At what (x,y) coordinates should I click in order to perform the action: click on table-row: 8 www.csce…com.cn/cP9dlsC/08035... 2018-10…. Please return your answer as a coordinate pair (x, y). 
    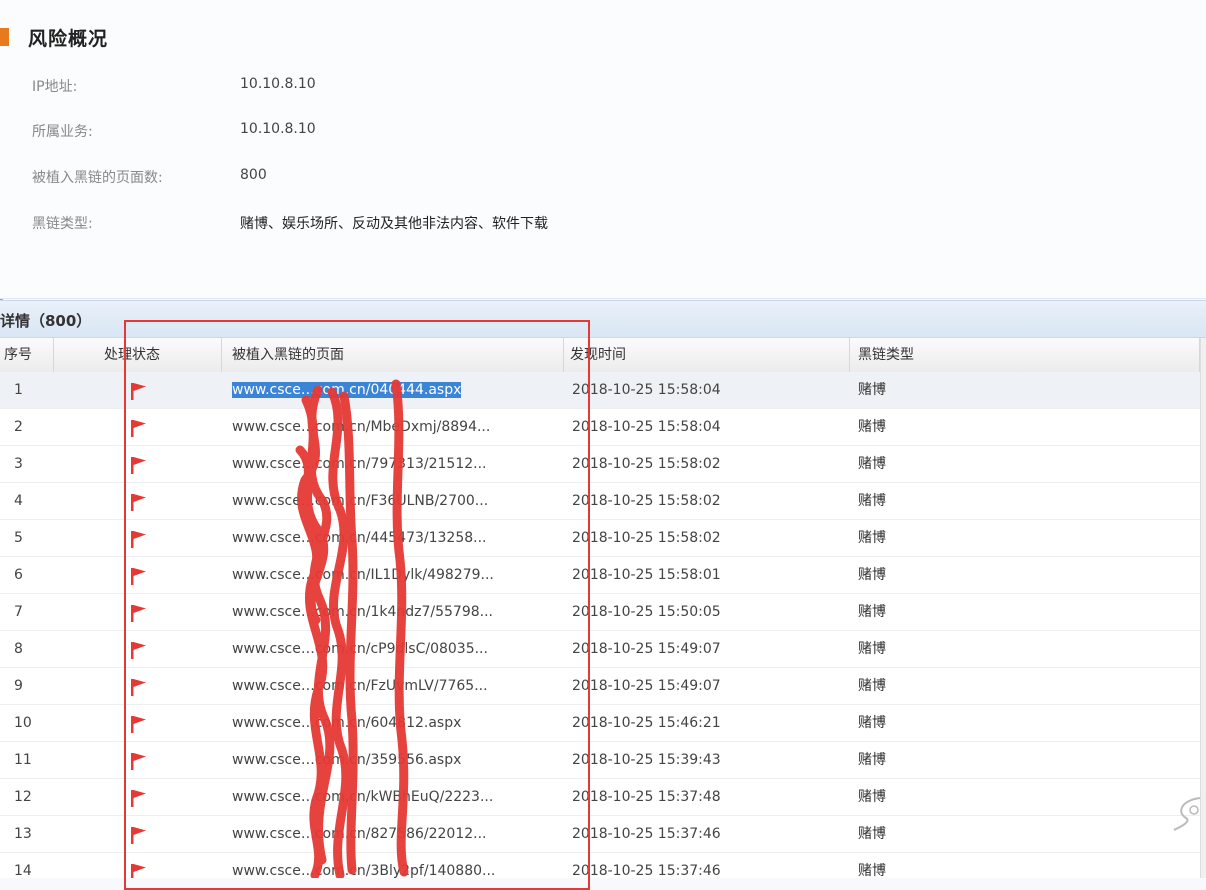
    Looking at the image, I should click on (600, 649).